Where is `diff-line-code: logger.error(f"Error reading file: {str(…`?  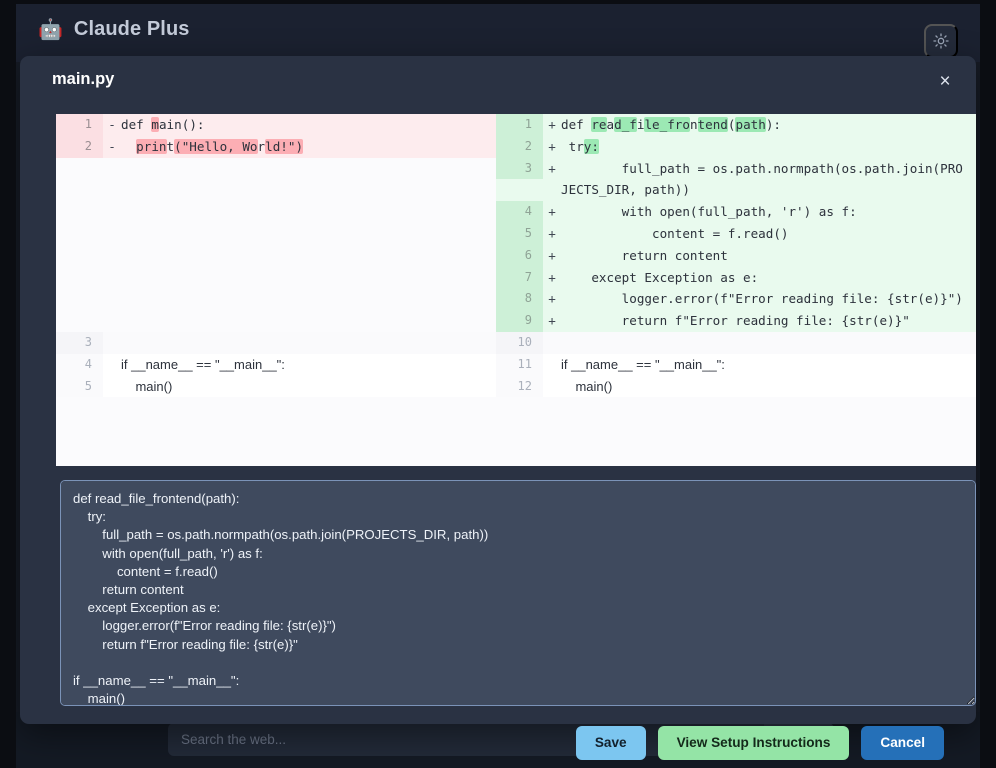 diff-line-code: logger.error(f"Error reading file: {str(… is located at coordinates (762, 299).